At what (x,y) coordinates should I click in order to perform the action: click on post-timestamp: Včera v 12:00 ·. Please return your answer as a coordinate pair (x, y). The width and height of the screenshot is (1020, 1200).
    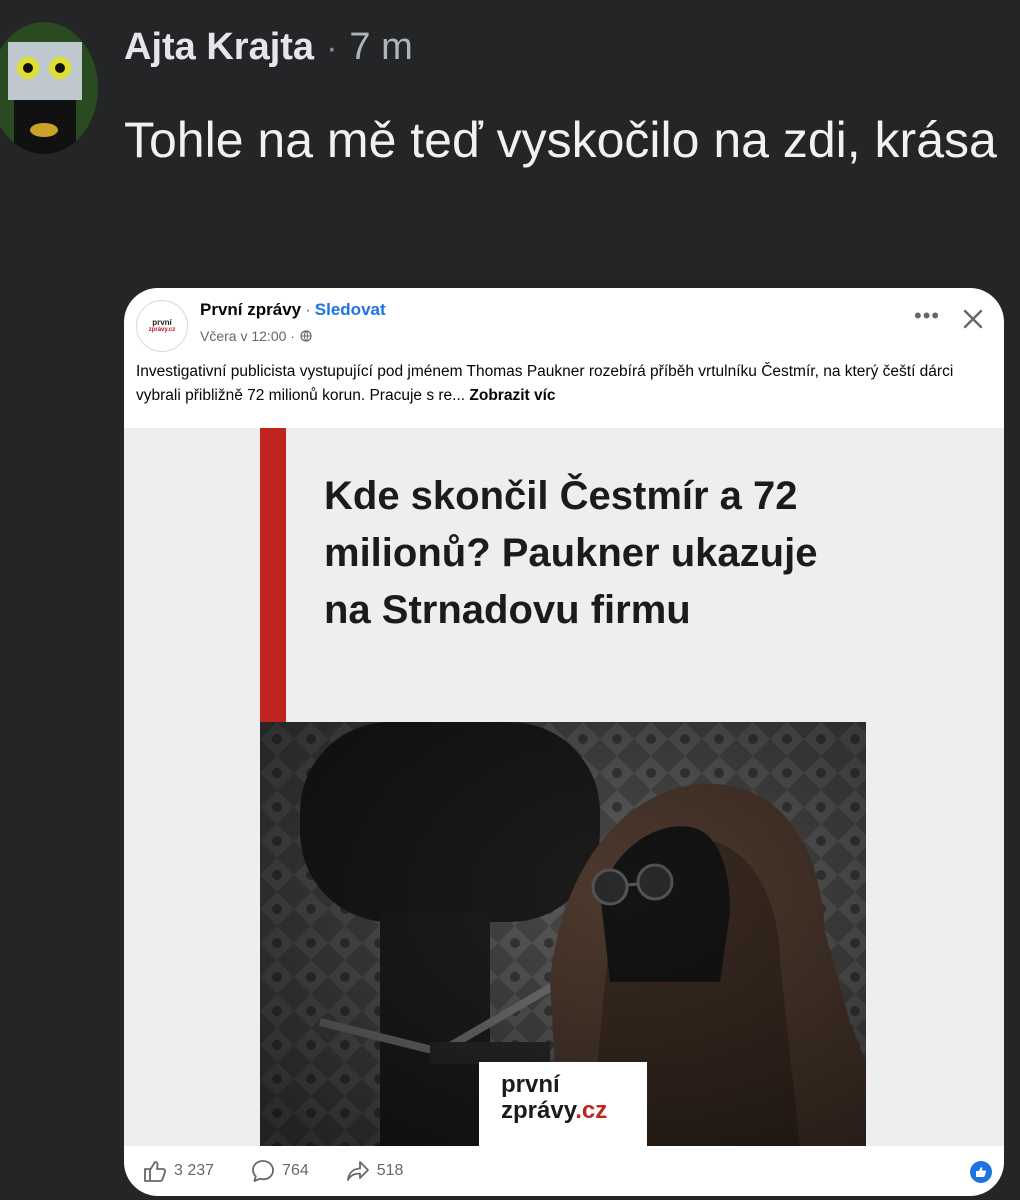
    Looking at the image, I should click on (247, 336).